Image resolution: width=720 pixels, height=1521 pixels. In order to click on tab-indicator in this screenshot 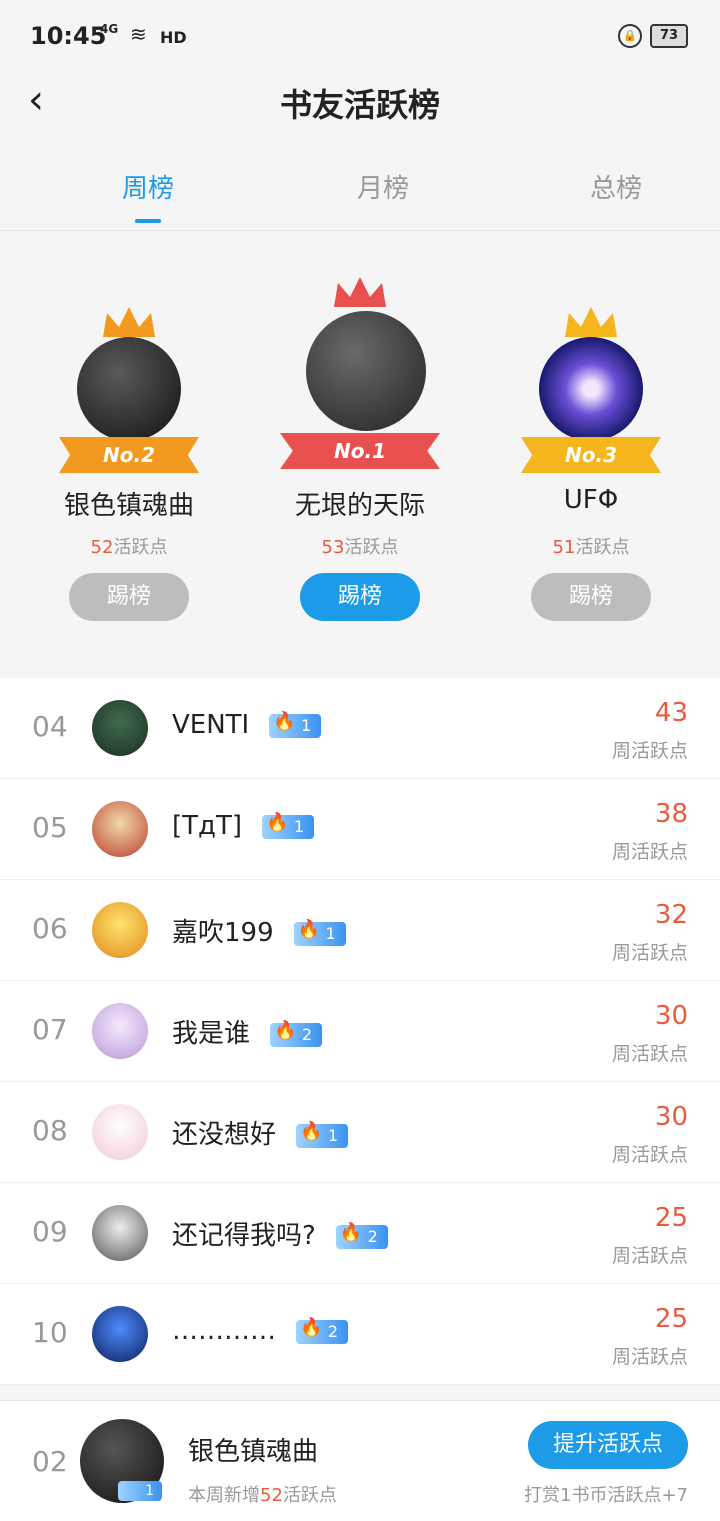, I will do `click(148, 221)`.